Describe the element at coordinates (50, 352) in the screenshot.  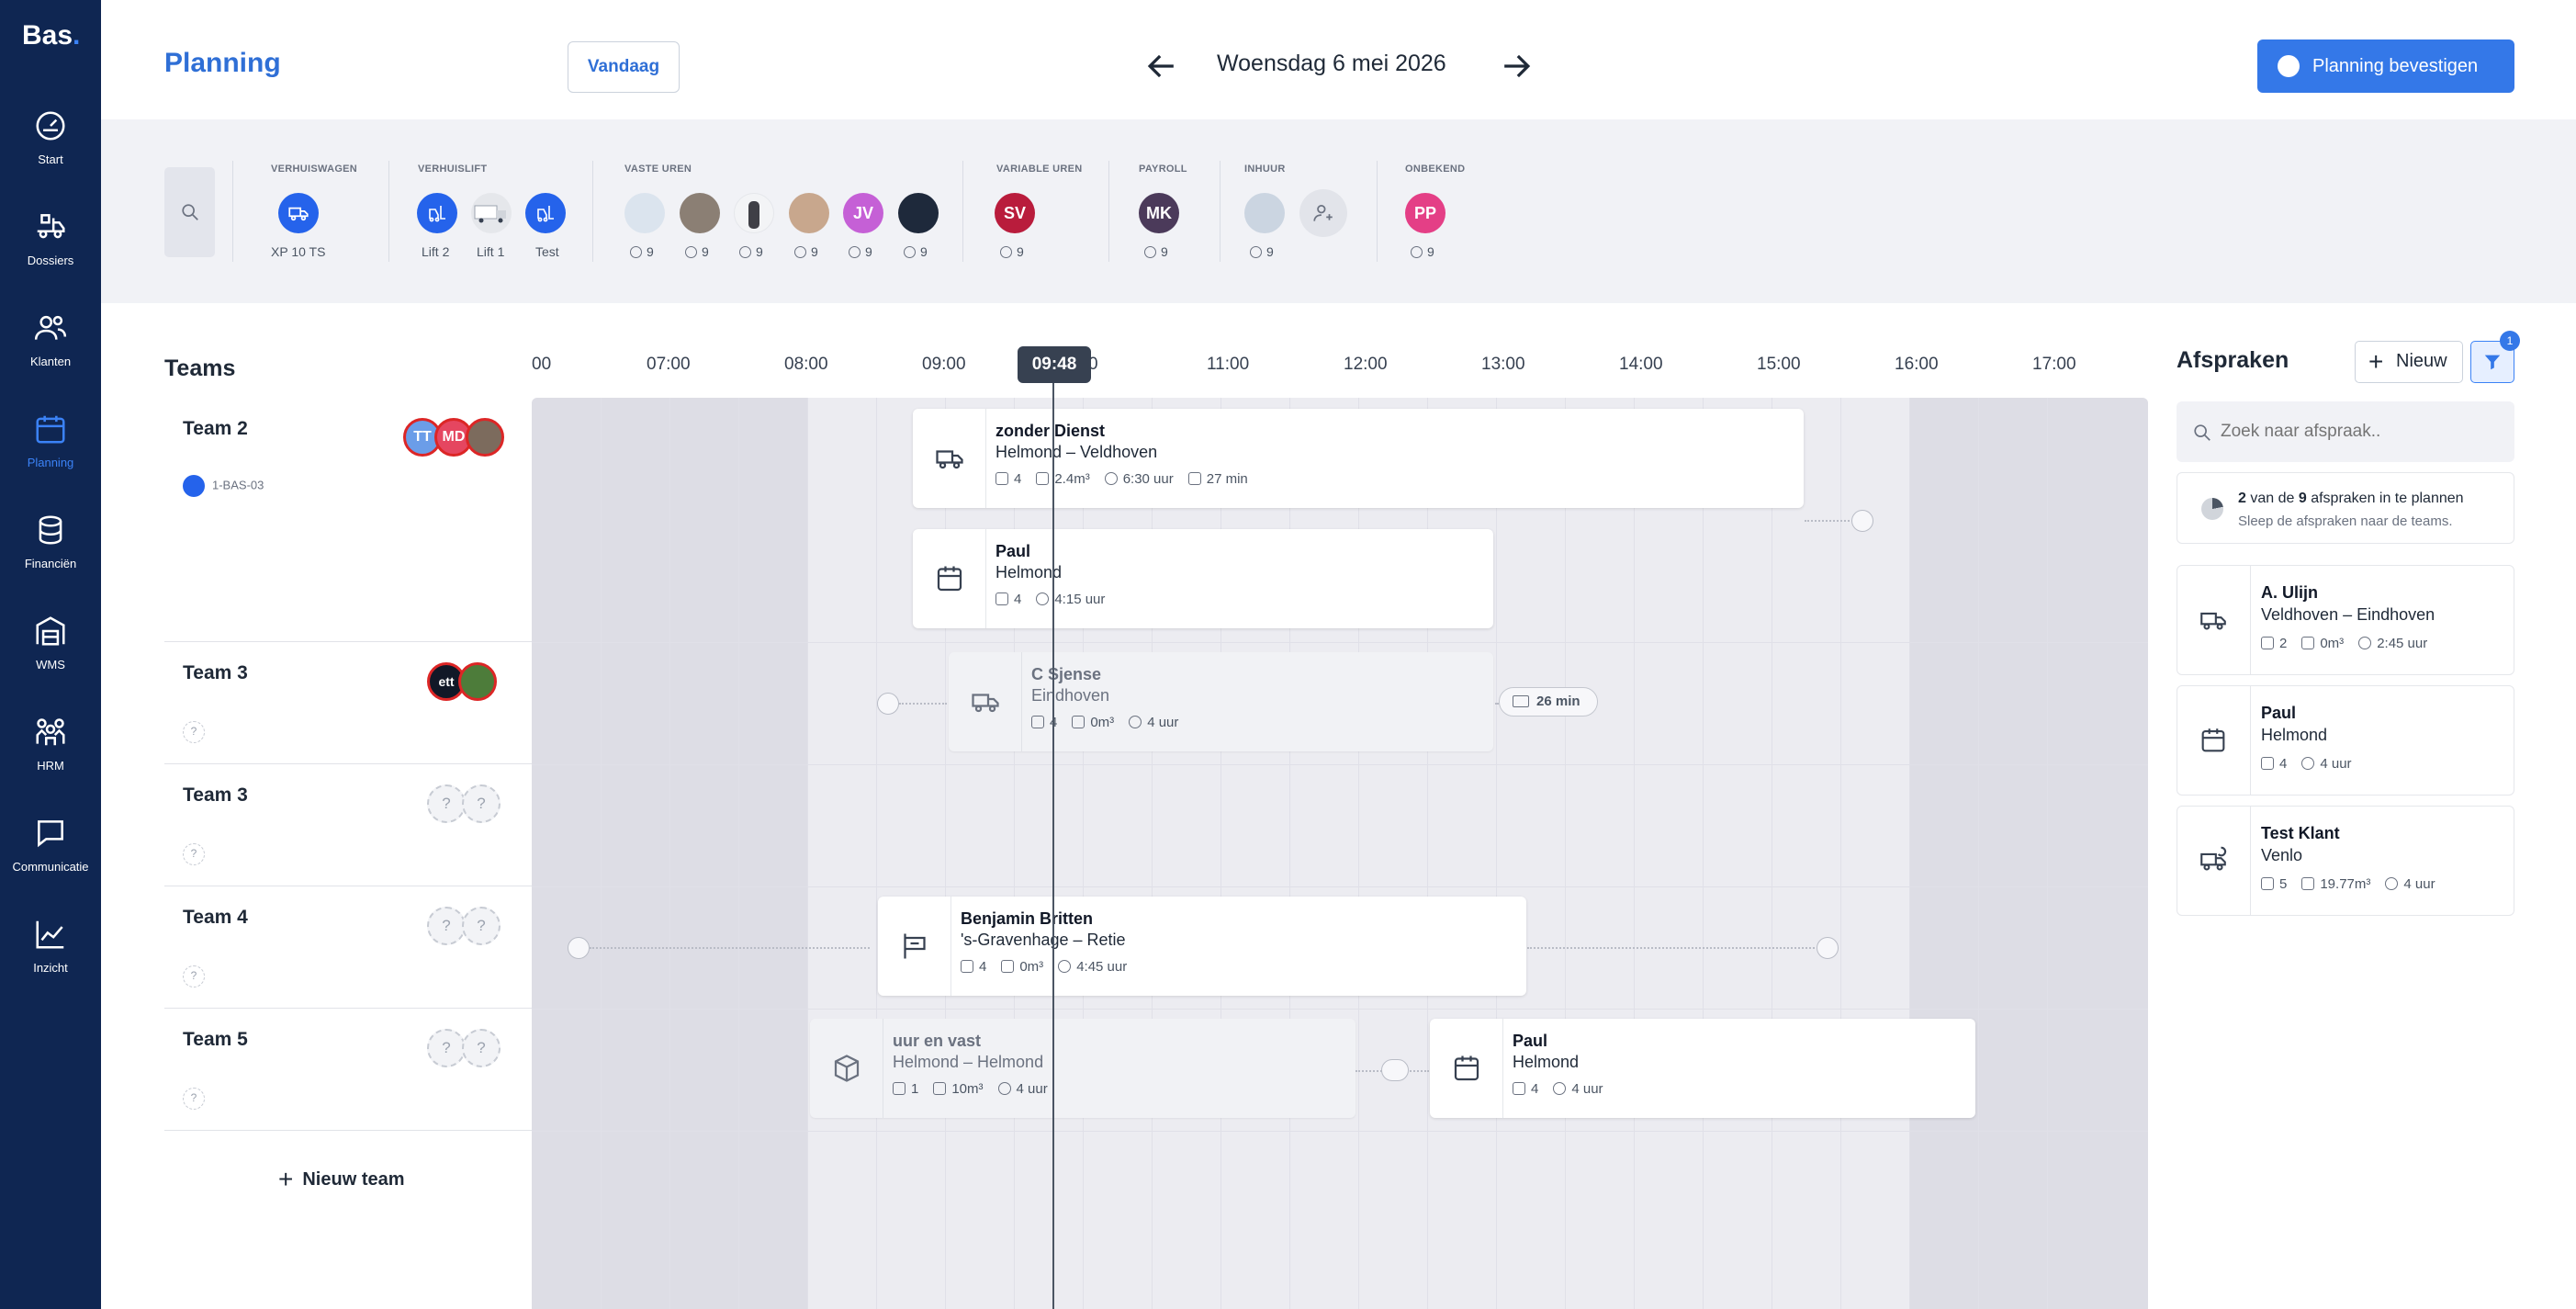
I see `sidebar-item-klanten: Klanten` at that location.